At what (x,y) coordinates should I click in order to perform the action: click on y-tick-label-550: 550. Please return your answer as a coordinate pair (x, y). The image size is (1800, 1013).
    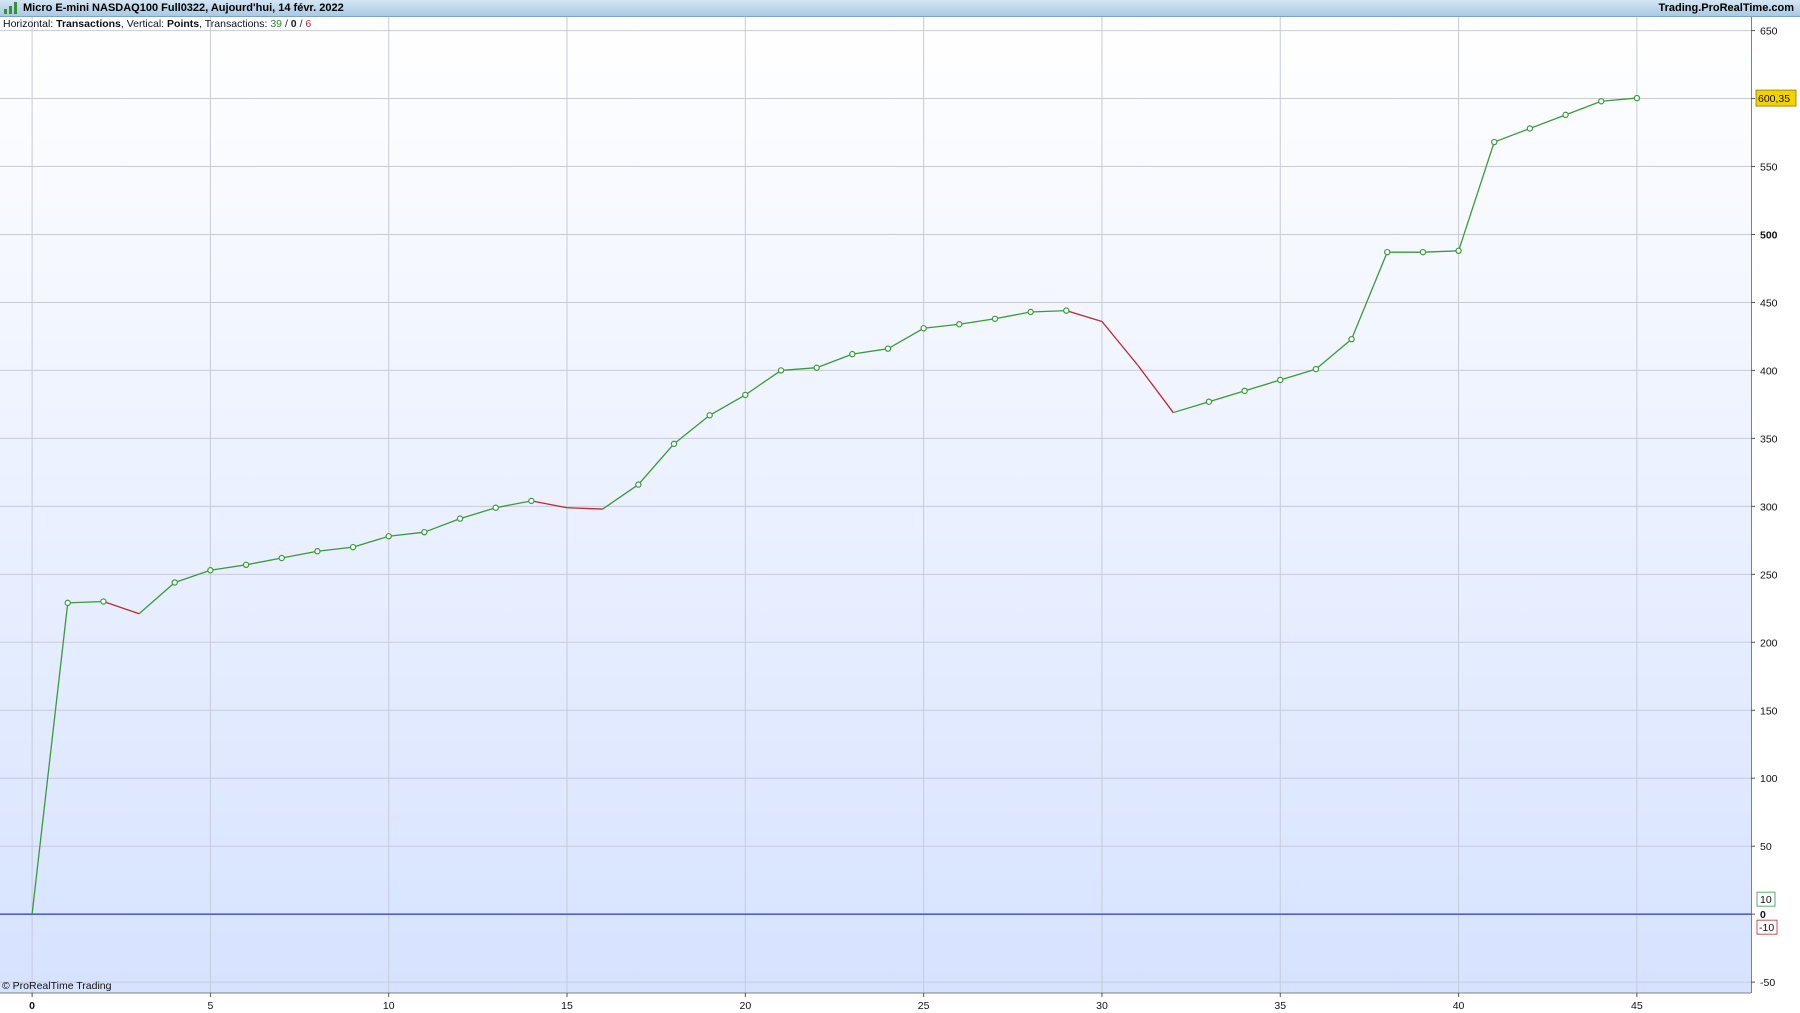
    Looking at the image, I should click on (1769, 168).